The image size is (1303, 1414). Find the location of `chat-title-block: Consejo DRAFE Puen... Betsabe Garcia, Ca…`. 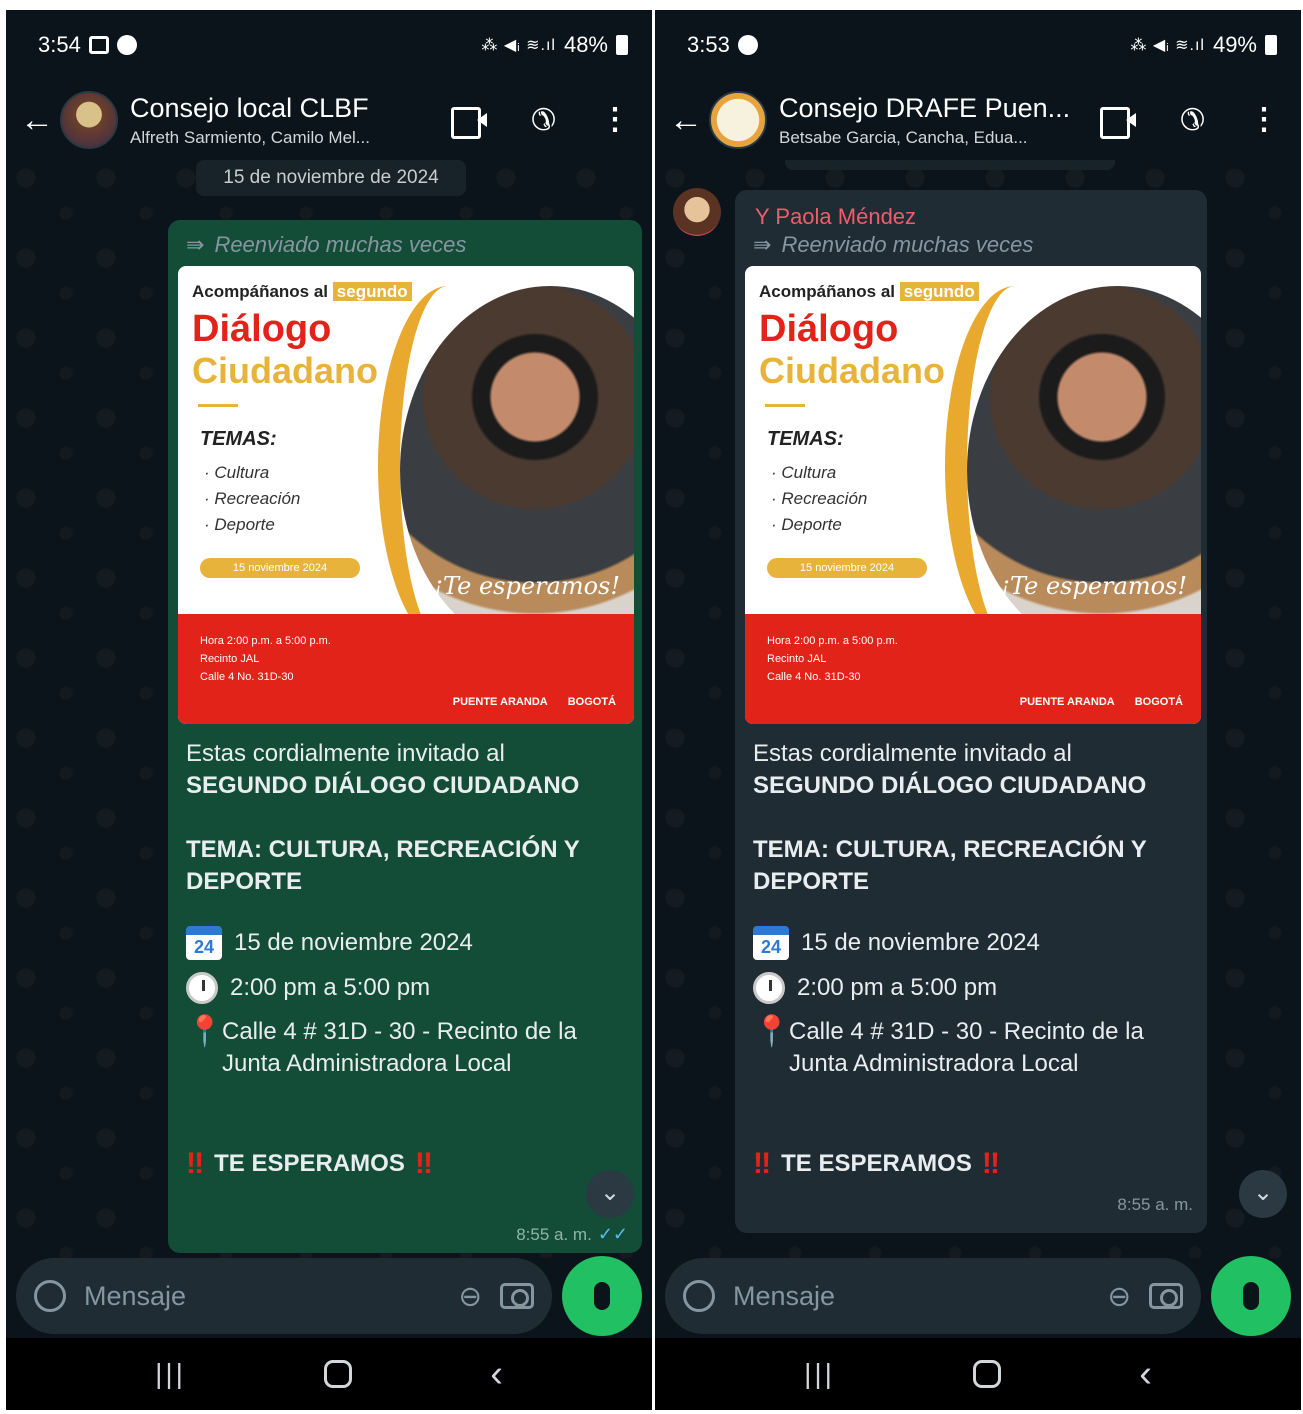

chat-title-block: Consejo DRAFE Puen... Betsabe Garcia, Ca… is located at coordinates (939, 120).